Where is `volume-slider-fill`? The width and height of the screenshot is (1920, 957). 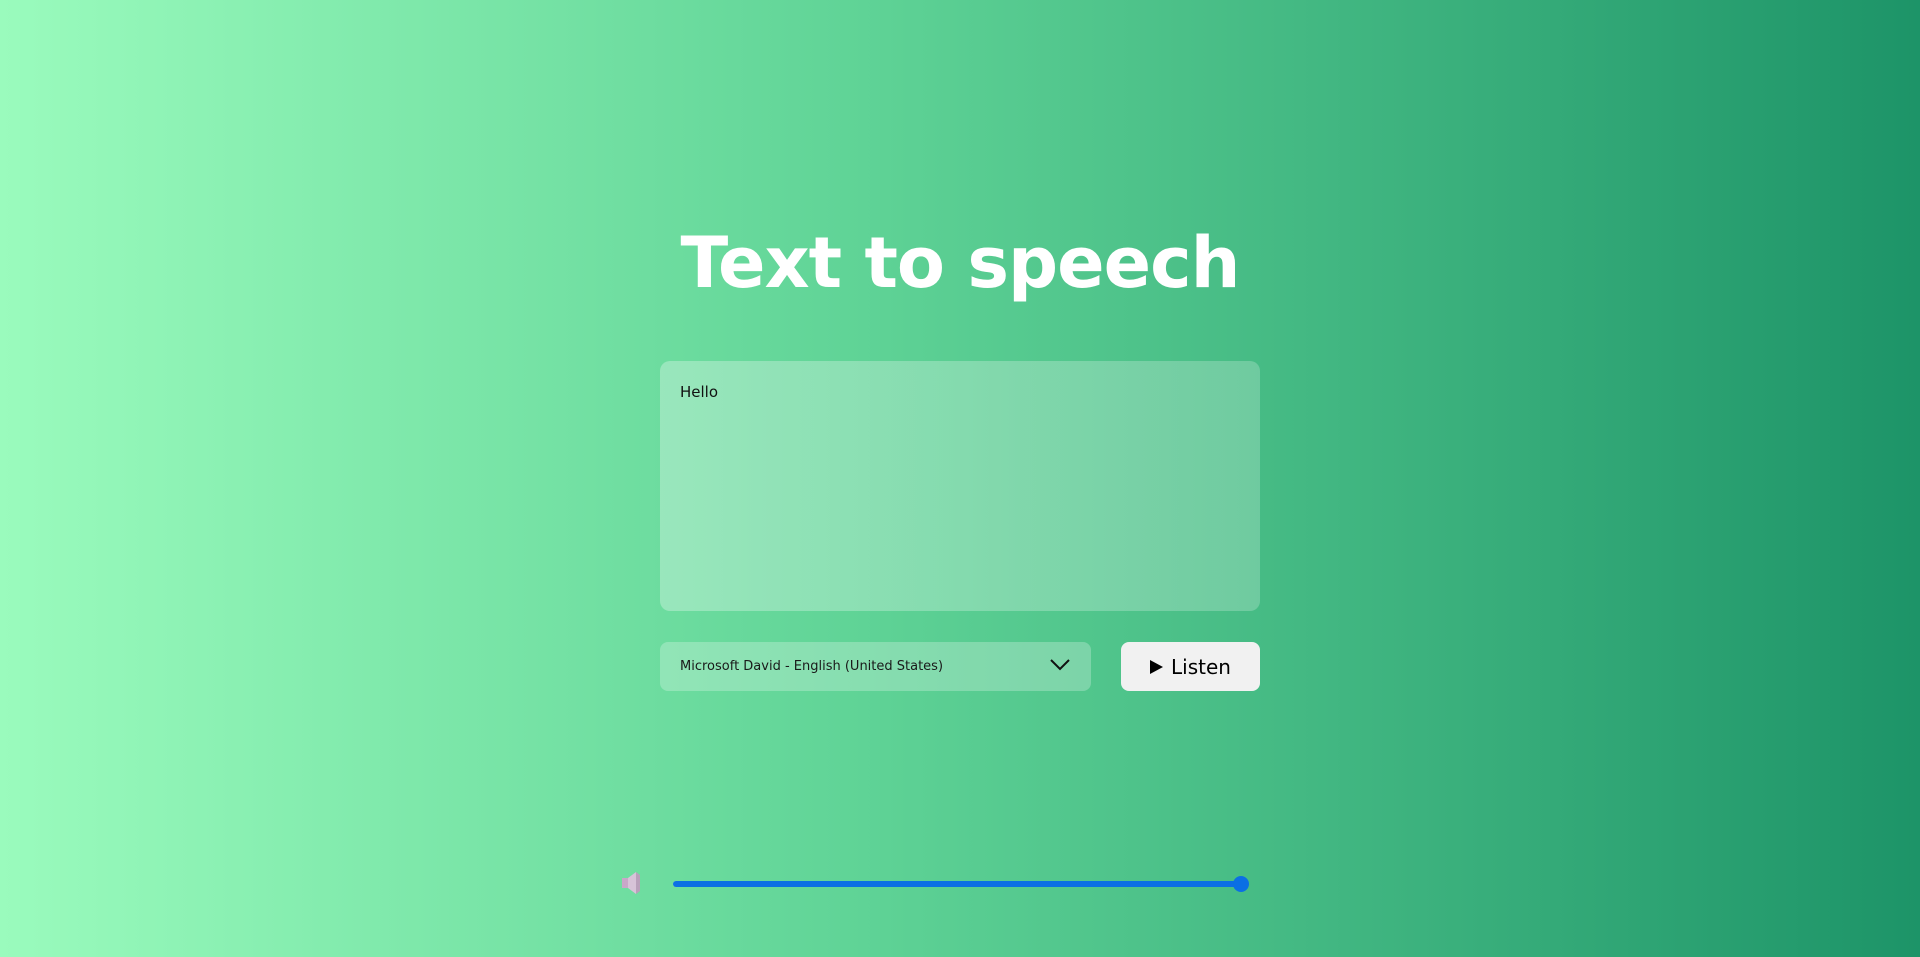
volume-slider-fill is located at coordinates (957, 884).